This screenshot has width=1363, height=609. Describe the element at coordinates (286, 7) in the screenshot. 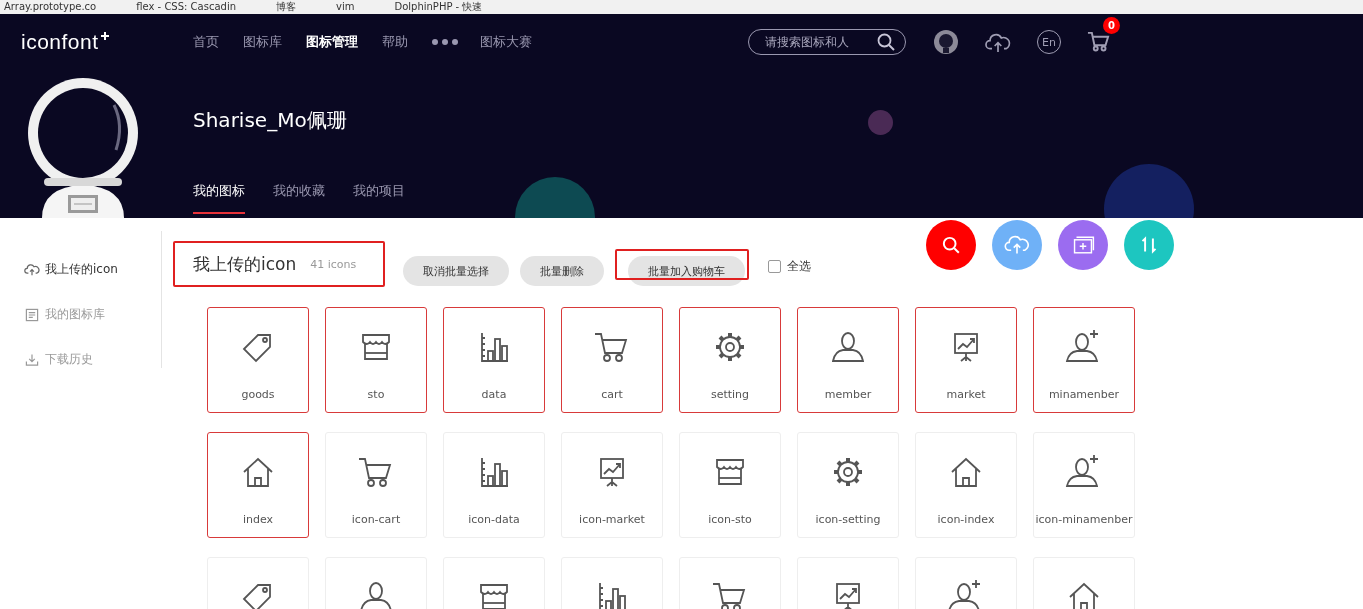

I see `bookmark-link: 博客` at that location.